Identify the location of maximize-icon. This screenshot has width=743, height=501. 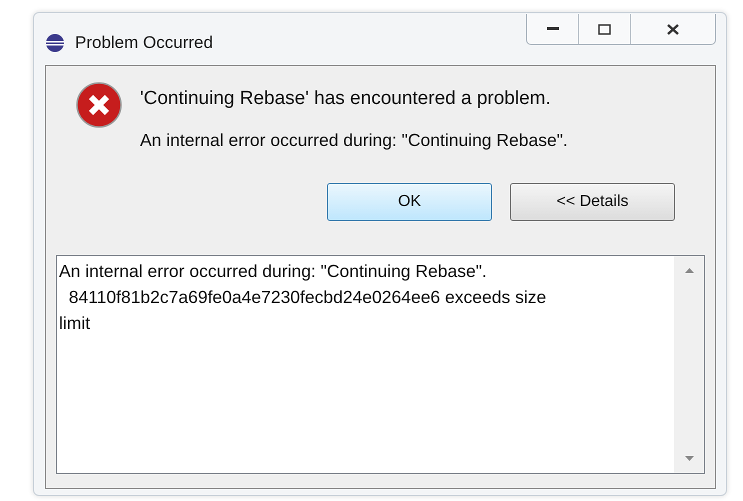
(604, 29).